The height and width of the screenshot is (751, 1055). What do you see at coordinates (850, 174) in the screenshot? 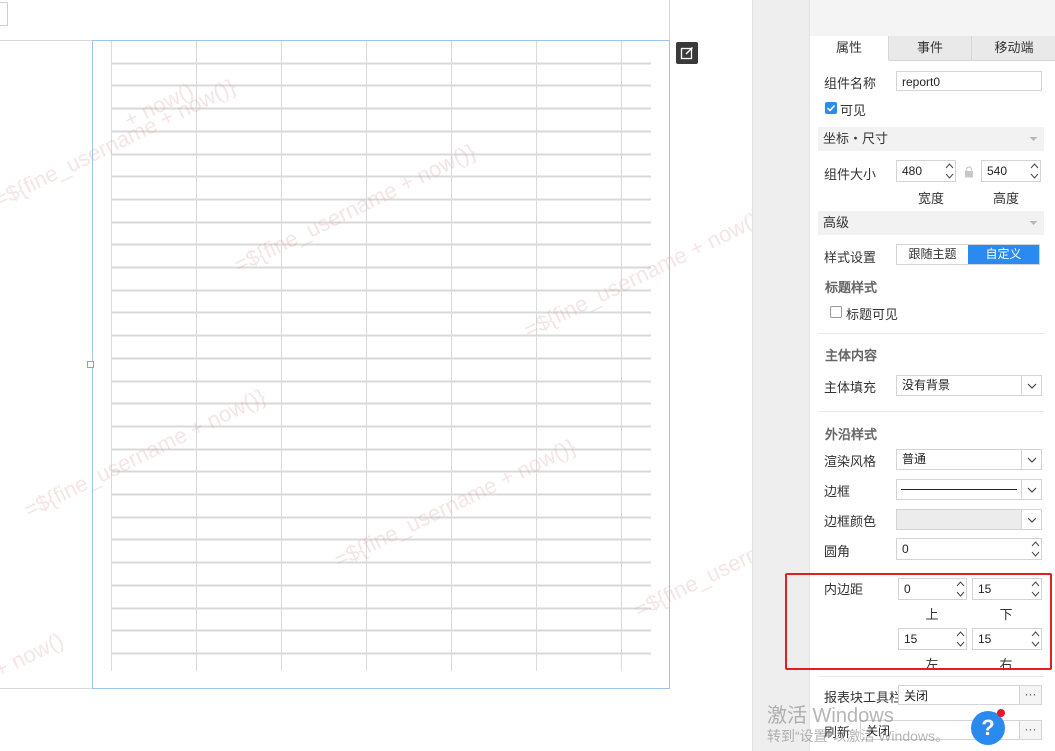
I see `size-label: 组件大小` at bounding box center [850, 174].